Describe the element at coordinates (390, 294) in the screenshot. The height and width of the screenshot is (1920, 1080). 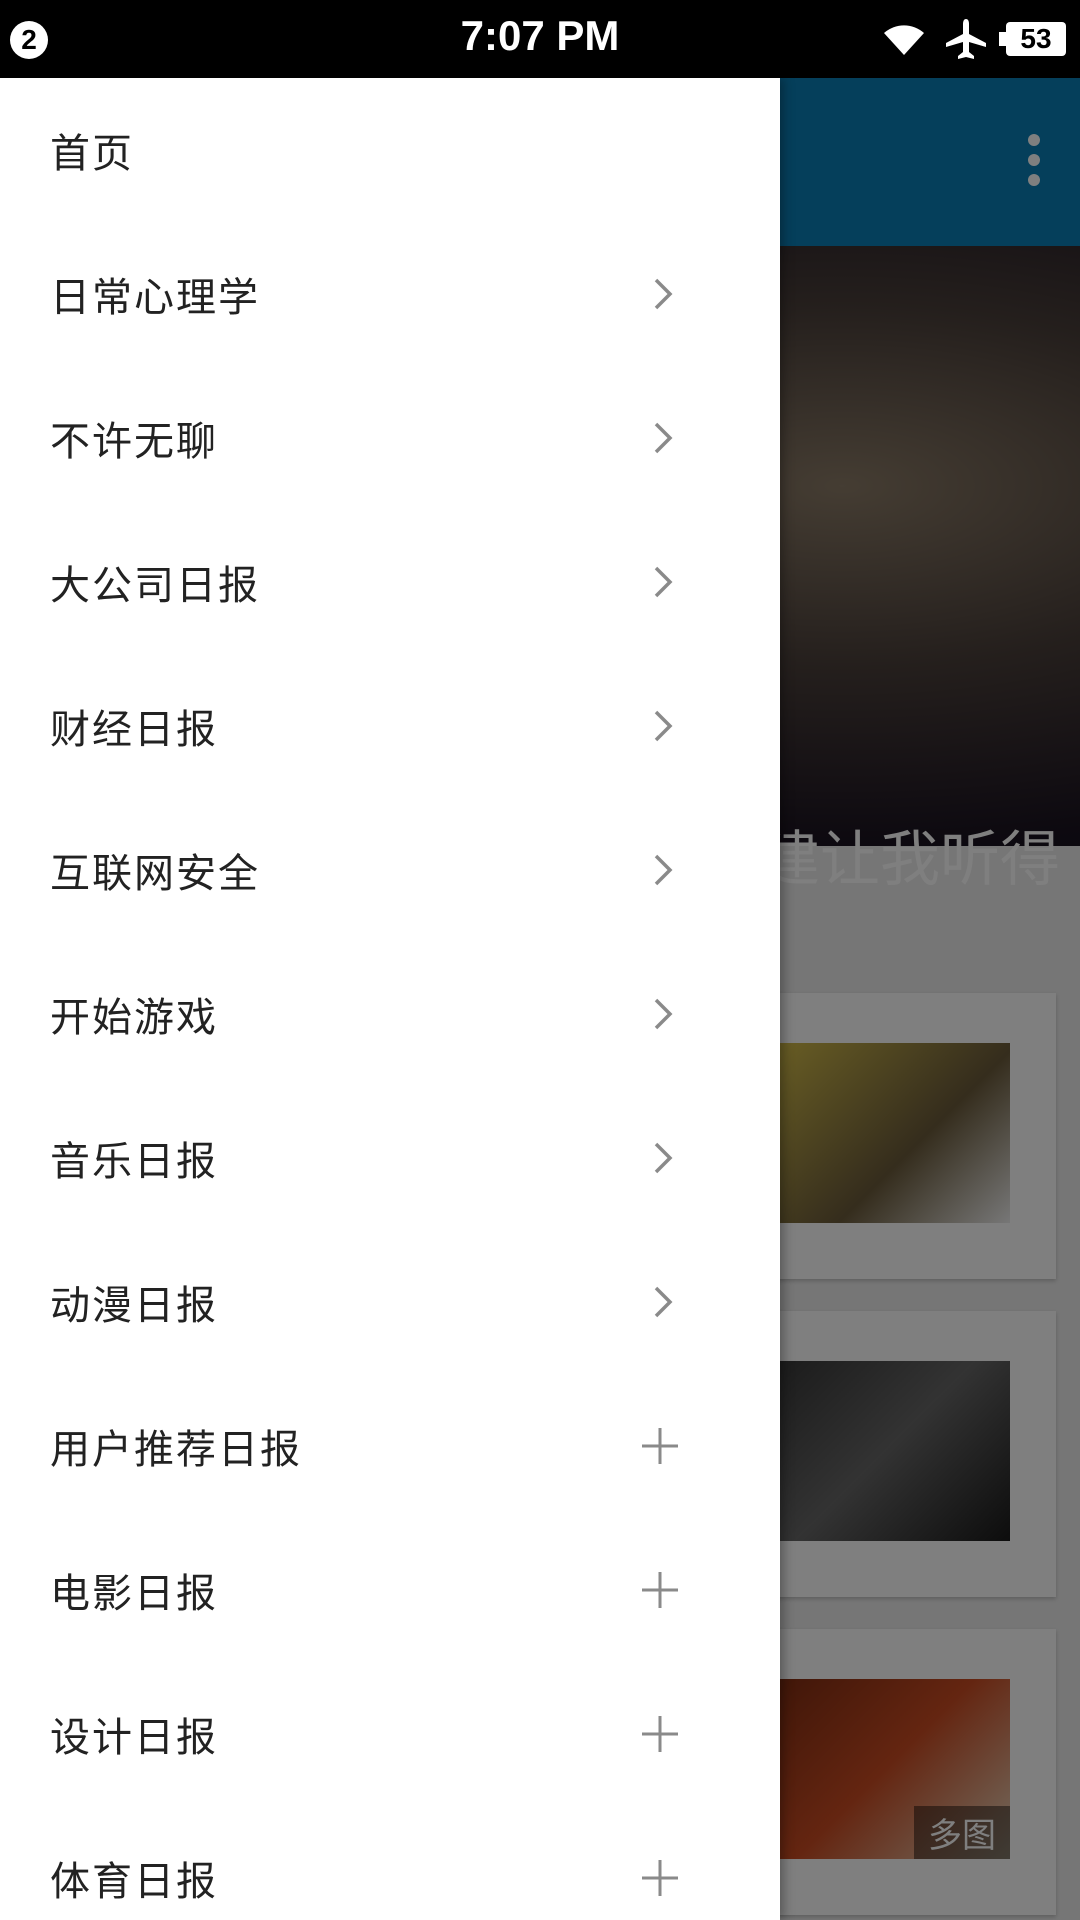
I see `drawer-item-daily-psychology: 日常心理学` at that location.